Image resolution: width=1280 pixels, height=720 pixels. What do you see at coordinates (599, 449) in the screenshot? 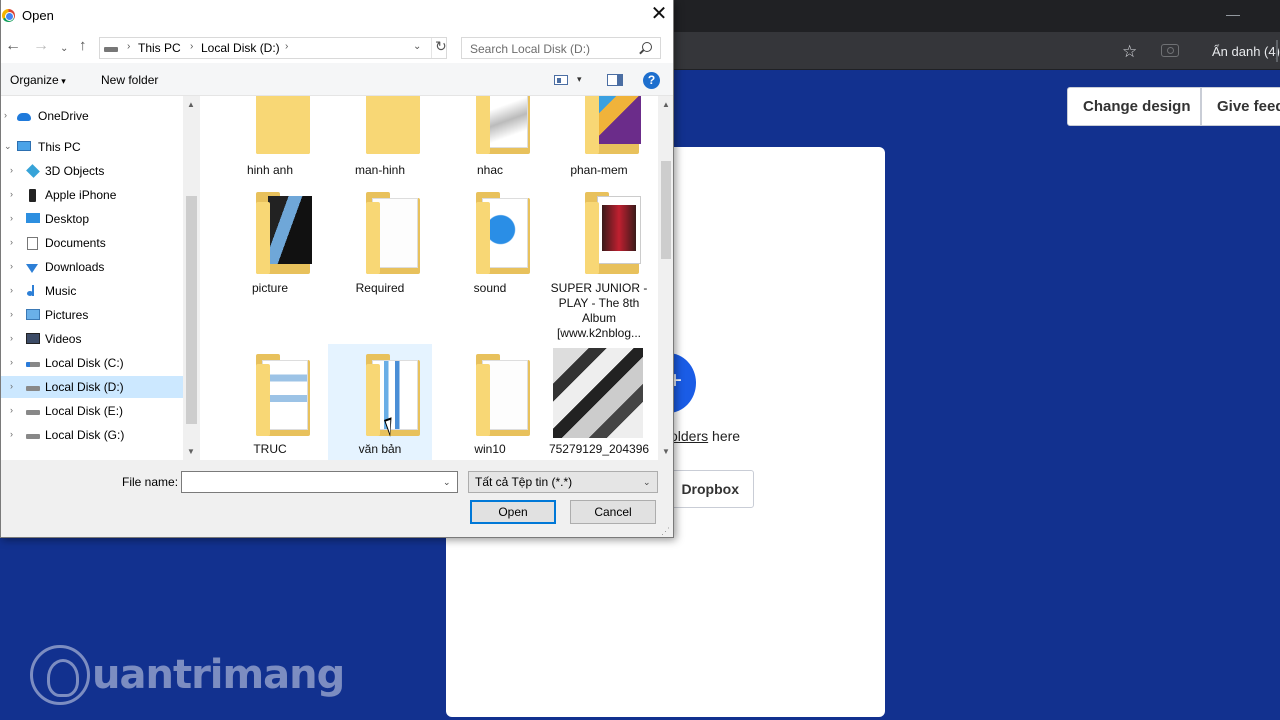
I see `file-label: 75279129_204396` at bounding box center [599, 449].